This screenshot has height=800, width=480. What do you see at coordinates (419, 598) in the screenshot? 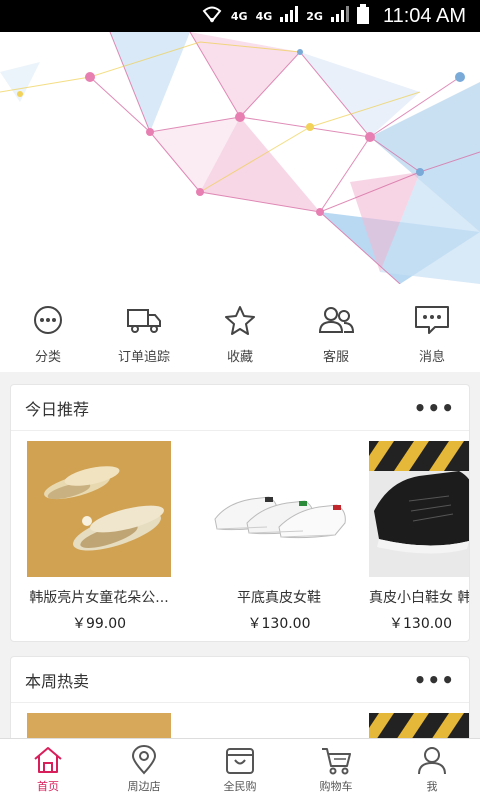
I see `product-name: 真皮小白鞋女 韩` at bounding box center [419, 598].